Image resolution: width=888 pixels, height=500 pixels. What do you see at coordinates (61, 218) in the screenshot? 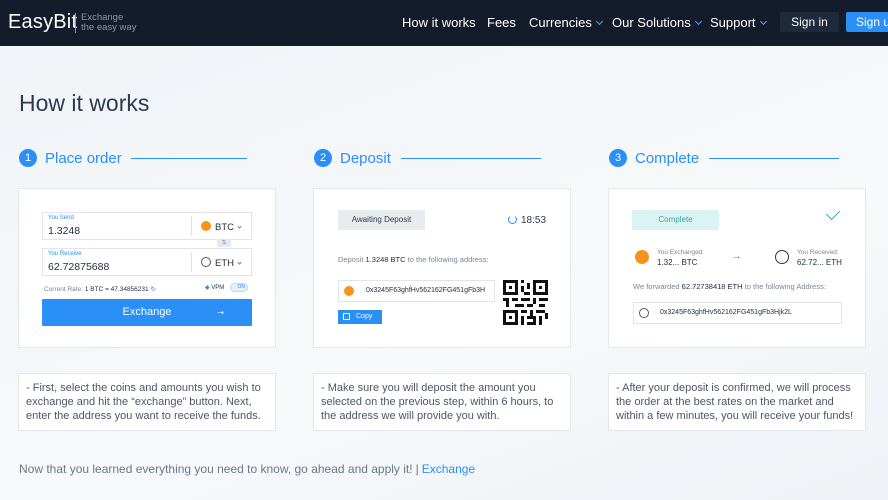
I see `send-label: You Send` at bounding box center [61, 218].